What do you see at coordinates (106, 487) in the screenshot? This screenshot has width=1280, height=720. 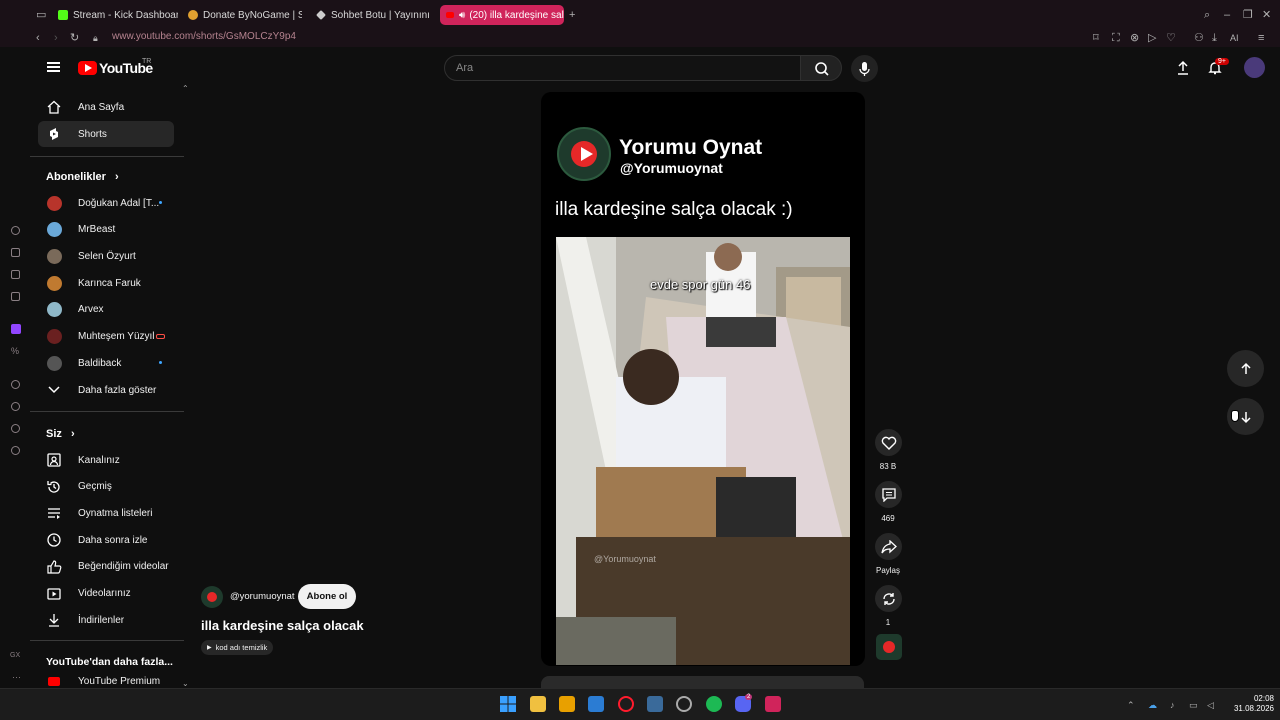 I see `sidebar-item-history: Geçmiş` at bounding box center [106, 487].